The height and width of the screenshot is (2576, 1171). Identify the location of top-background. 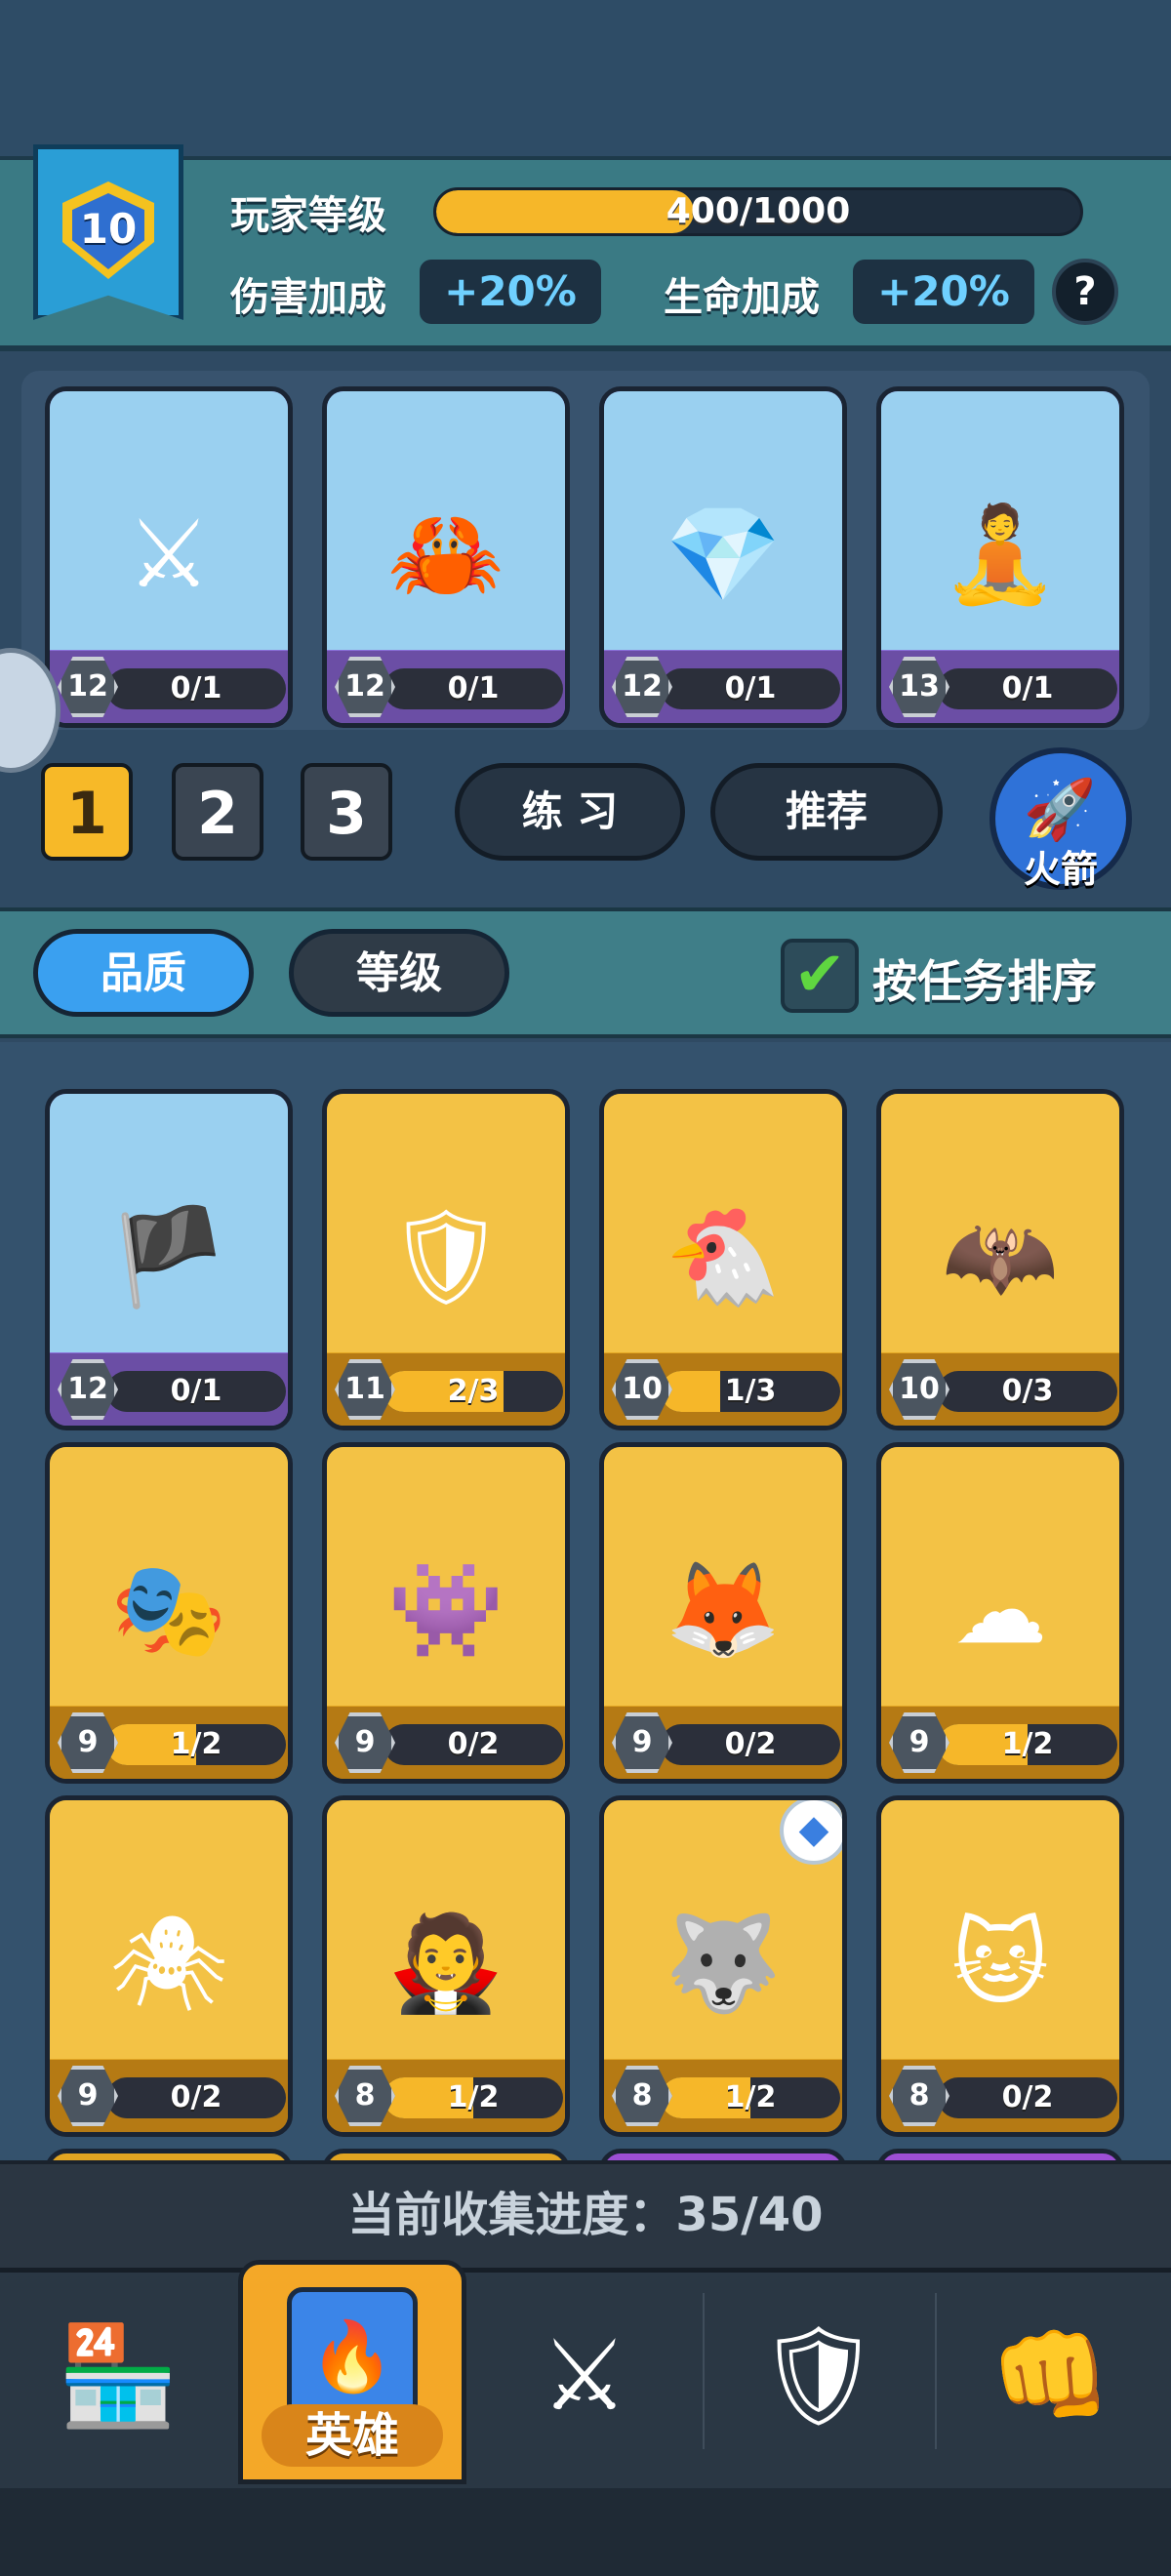
(585, 78).